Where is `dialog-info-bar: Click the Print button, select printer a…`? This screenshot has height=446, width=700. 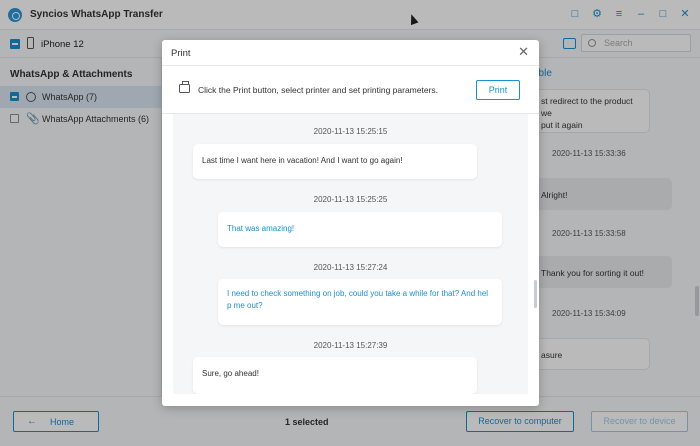
dialog-info-bar: Click the Print button, select printer a… is located at coordinates (350, 90).